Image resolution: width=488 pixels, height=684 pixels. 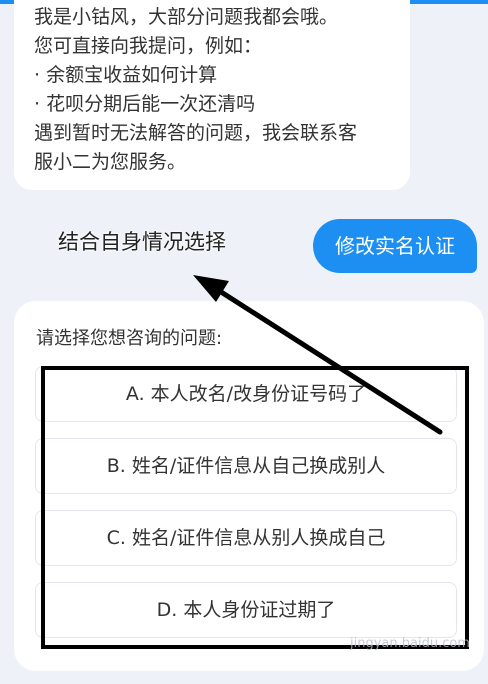 I want to click on bot-message-line: 服小二为您服务。, so click(x=110, y=162).